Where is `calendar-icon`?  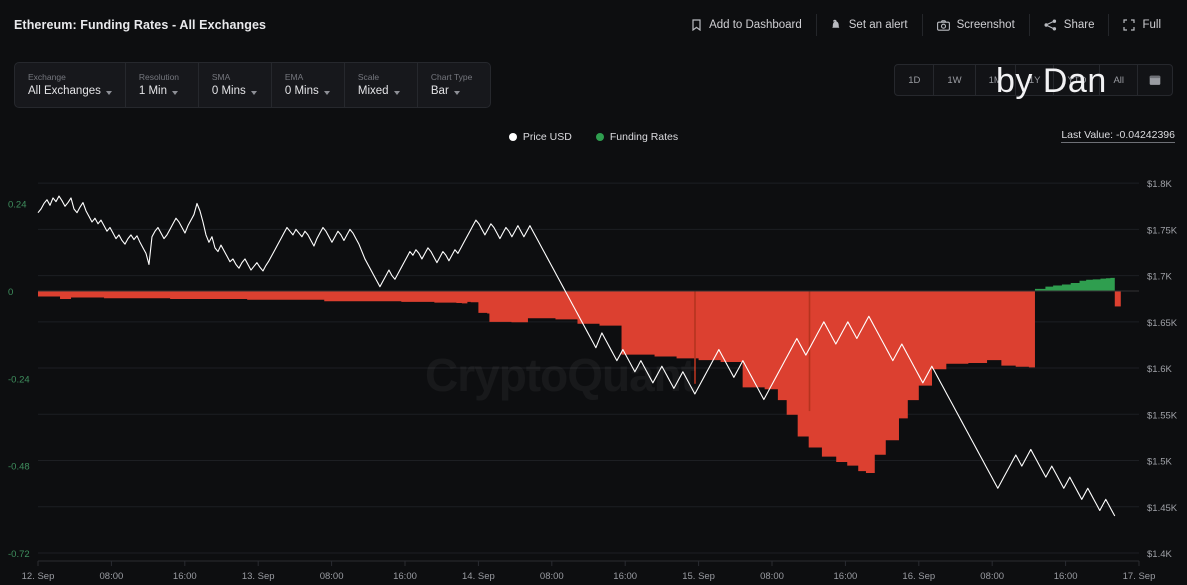 calendar-icon is located at coordinates (1154, 80).